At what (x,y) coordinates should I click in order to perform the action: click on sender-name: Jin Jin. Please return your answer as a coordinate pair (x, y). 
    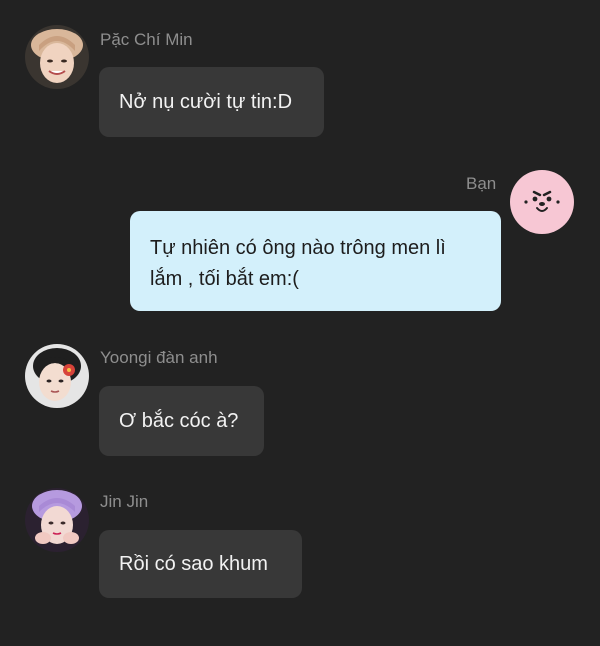
    Looking at the image, I should click on (124, 501).